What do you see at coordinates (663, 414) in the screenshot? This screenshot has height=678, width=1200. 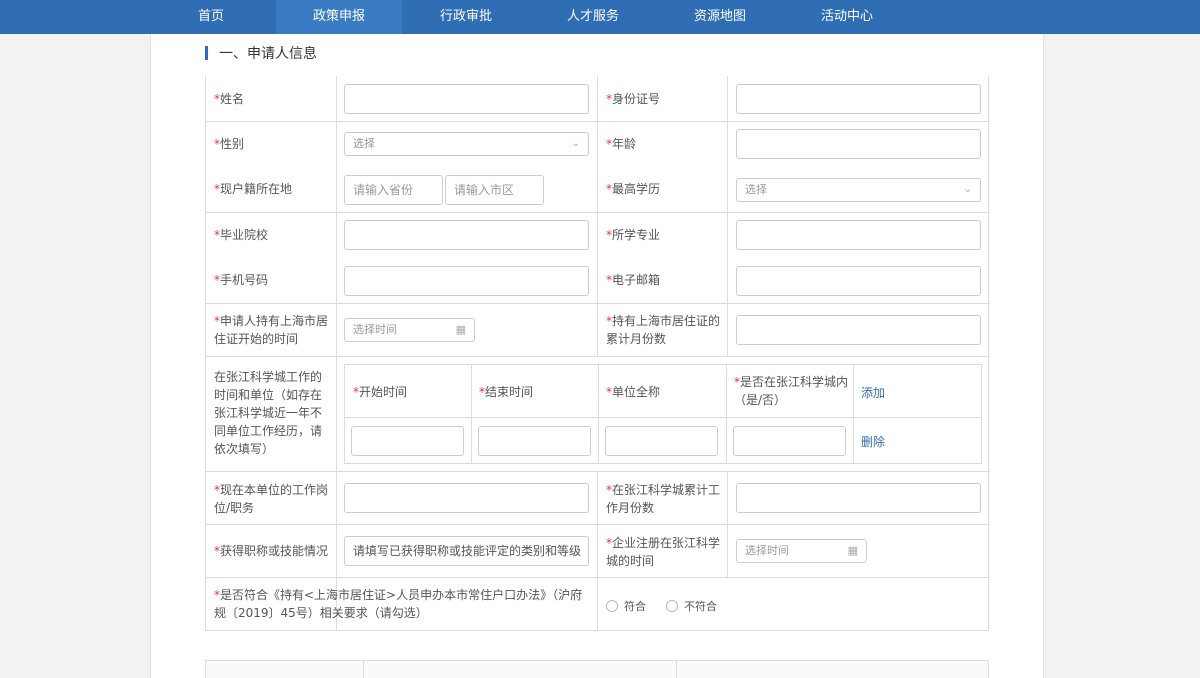 I see `work-history-table: *开始时间 *结束时间 *单位全称 *是否在张江科学城内（是/否） 添加 删除` at bounding box center [663, 414].